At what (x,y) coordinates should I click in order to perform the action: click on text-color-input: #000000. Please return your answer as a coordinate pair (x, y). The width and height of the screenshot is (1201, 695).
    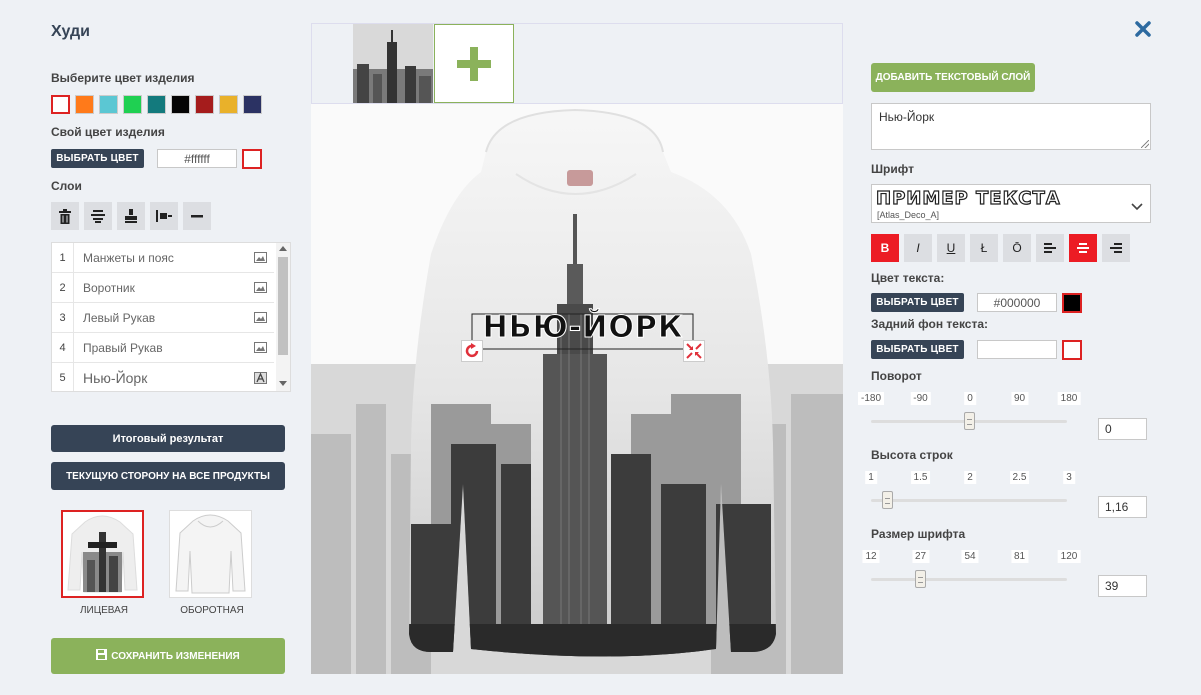
    Looking at the image, I should click on (1017, 302).